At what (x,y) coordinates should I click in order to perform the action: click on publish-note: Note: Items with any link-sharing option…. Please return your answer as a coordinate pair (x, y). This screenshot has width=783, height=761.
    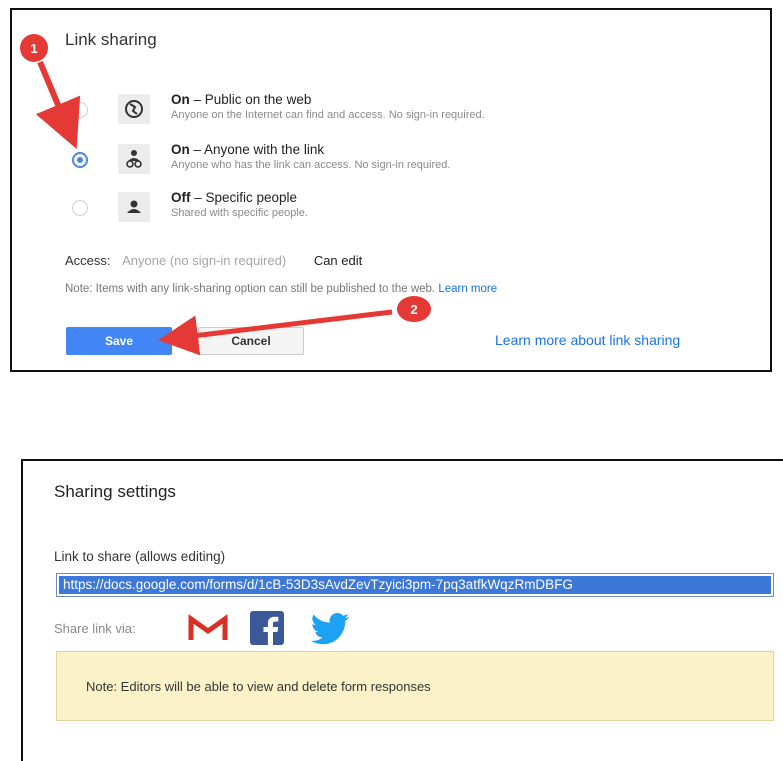
    Looking at the image, I should click on (281, 289).